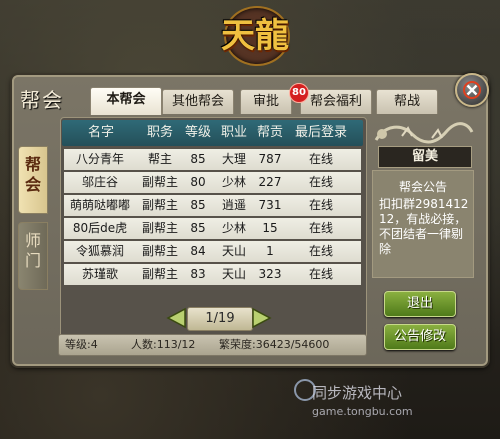 This screenshot has width=500, height=439. What do you see at coordinates (198, 182) in the screenshot?
I see `cell-level: 80` at bounding box center [198, 182].